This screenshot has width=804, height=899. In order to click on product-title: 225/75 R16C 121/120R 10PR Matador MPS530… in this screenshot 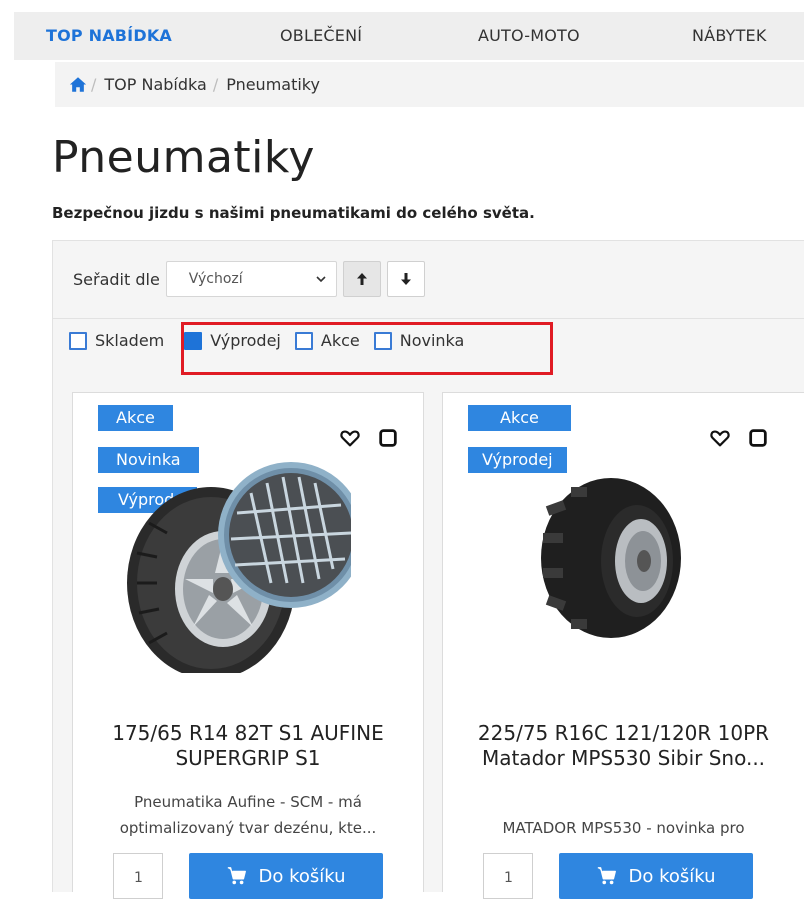, I will do `click(623, 746)`.